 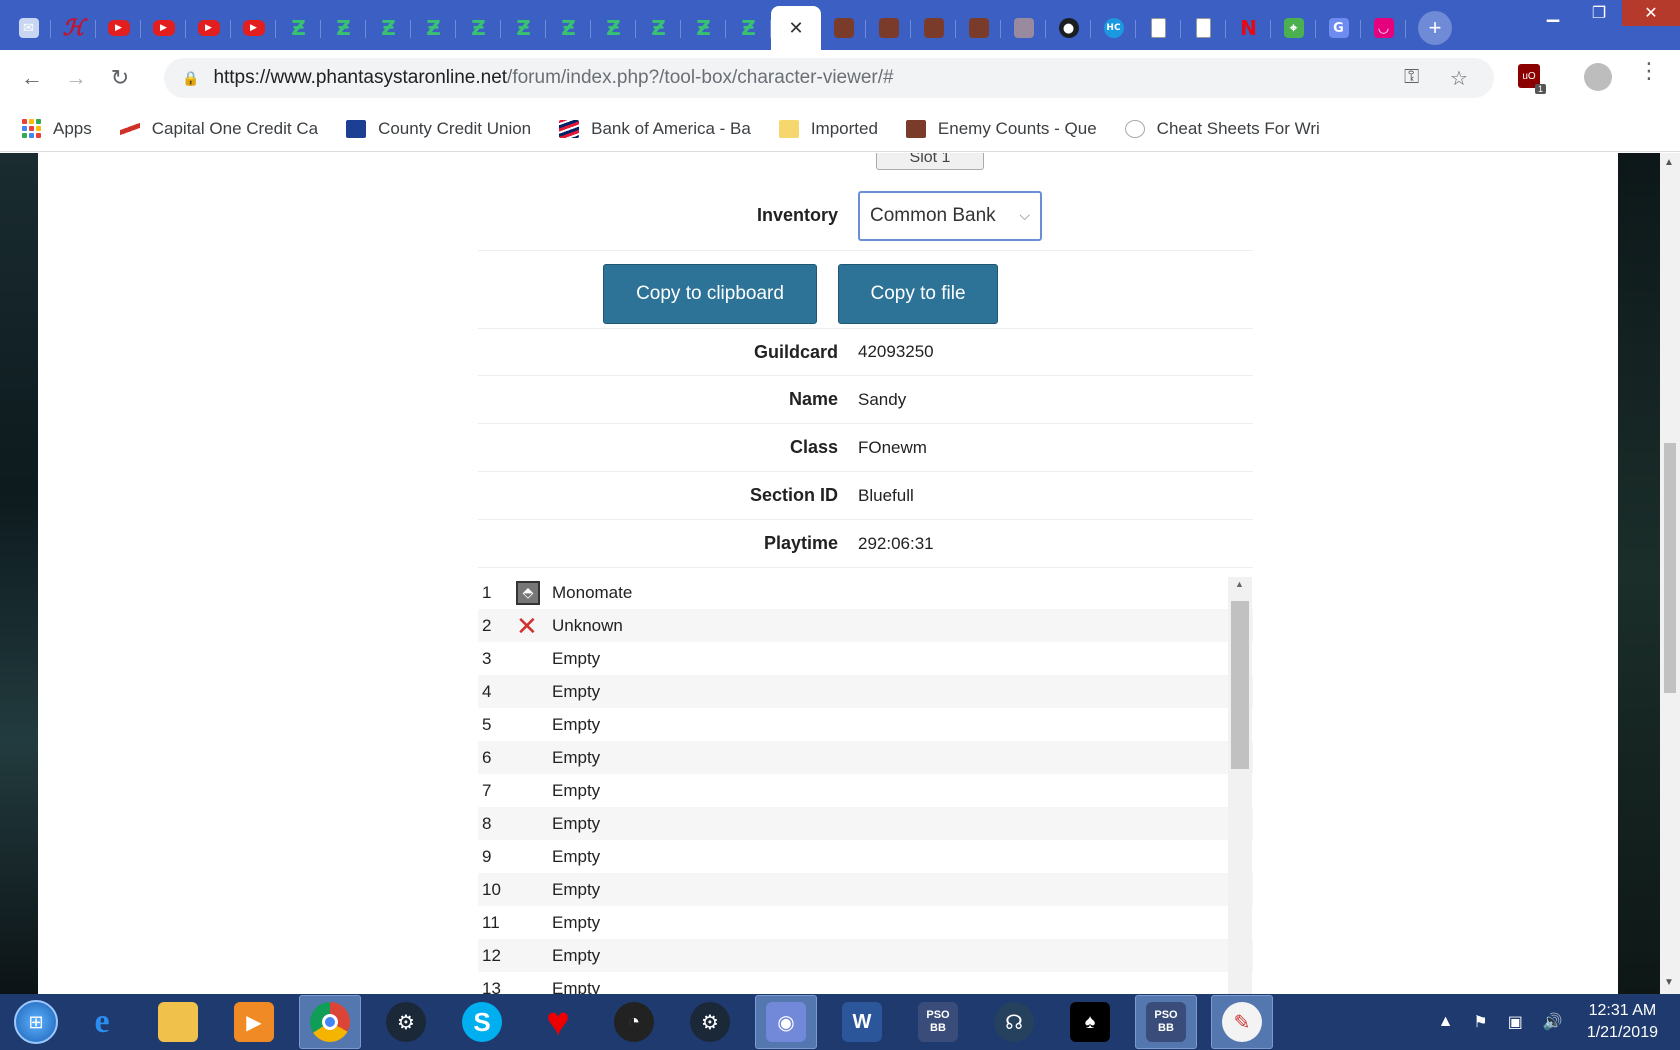 What do you see at coordinates (1553, 1022) in the screenshot?
I see `volume-icon: 🔊` at bounding box center [1553, 1022].